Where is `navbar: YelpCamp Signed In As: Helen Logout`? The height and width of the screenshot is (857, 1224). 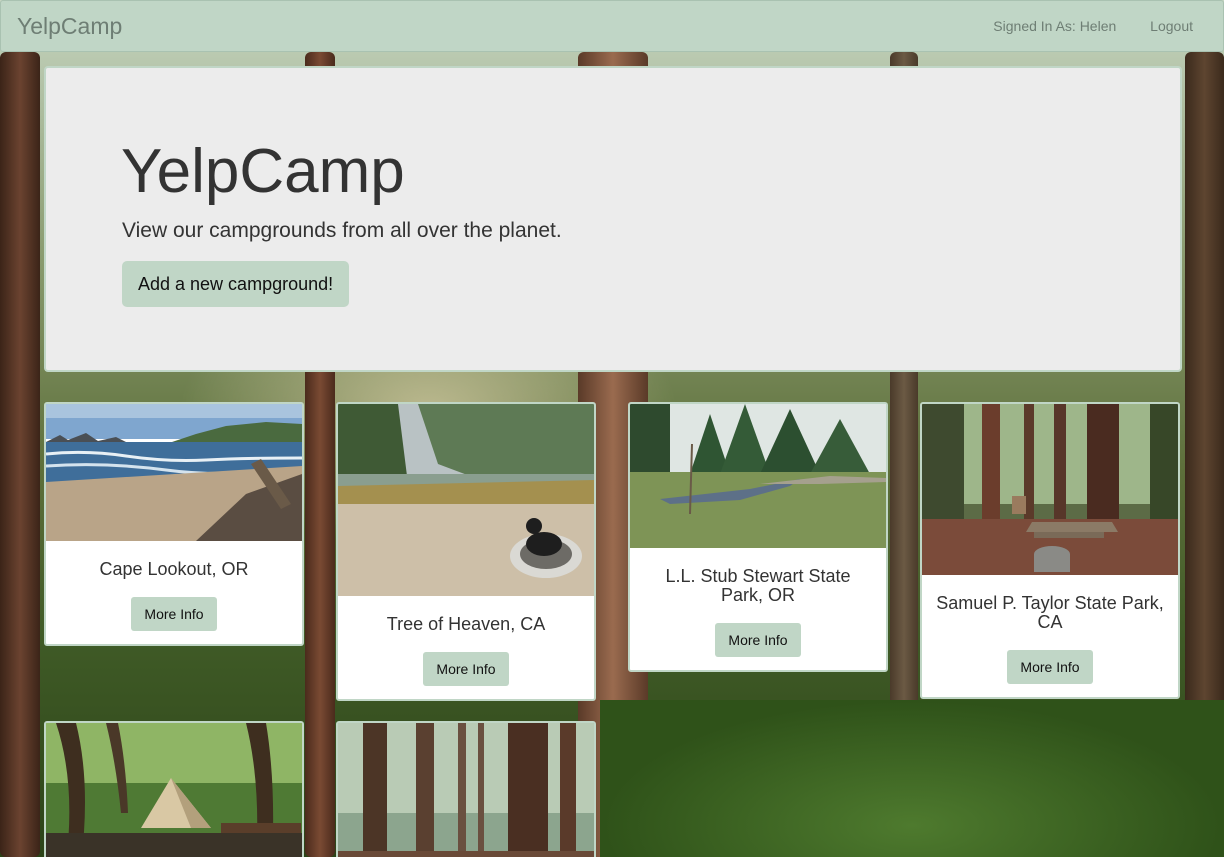
navbar: YelpCamp Signed In As: Helen Logout is located at coordinates (612, 26).